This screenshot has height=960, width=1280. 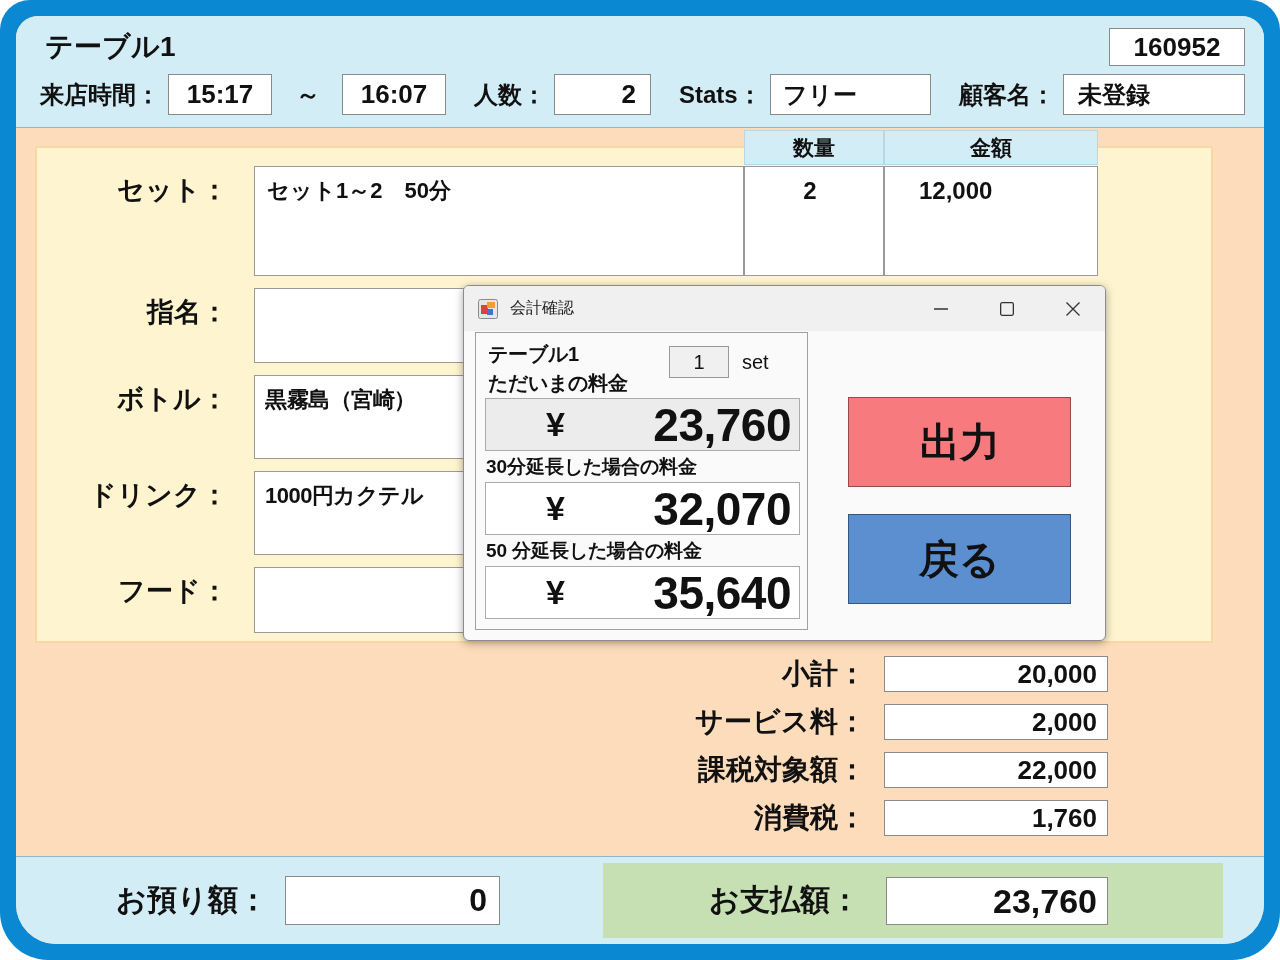 What do you see at coordinates (755, 362) in the screenshot?
I see `set-unit-label: set` at bounding box center [755, 362].